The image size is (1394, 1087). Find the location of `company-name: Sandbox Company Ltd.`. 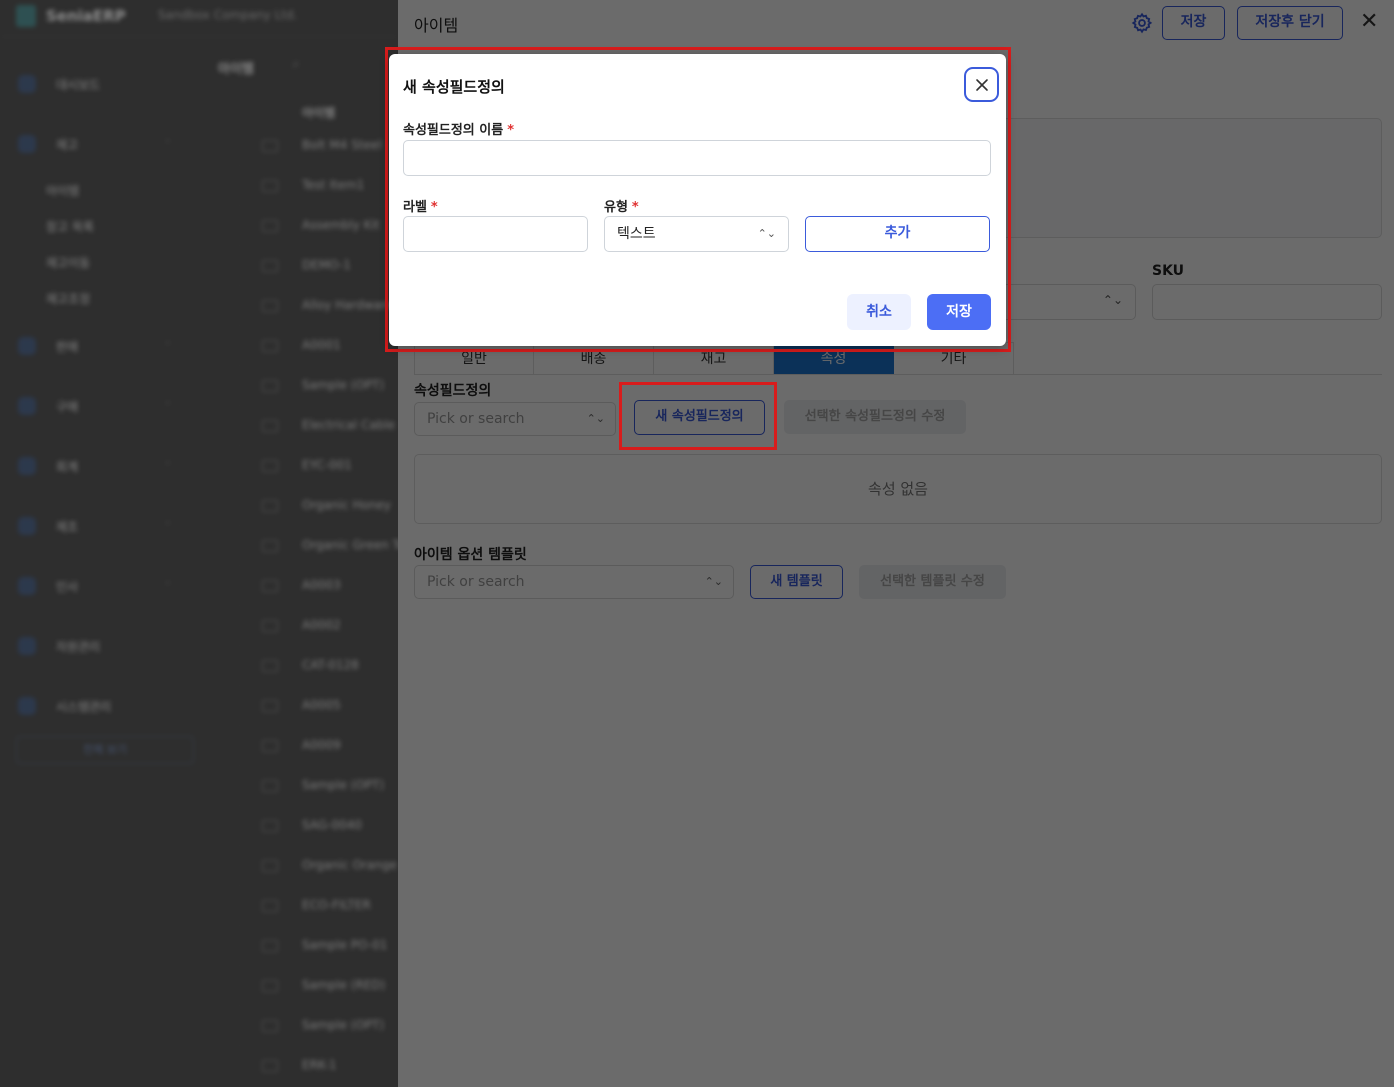

company-name: Sandbox Company Ltd. is located at coordinates (227, 15).